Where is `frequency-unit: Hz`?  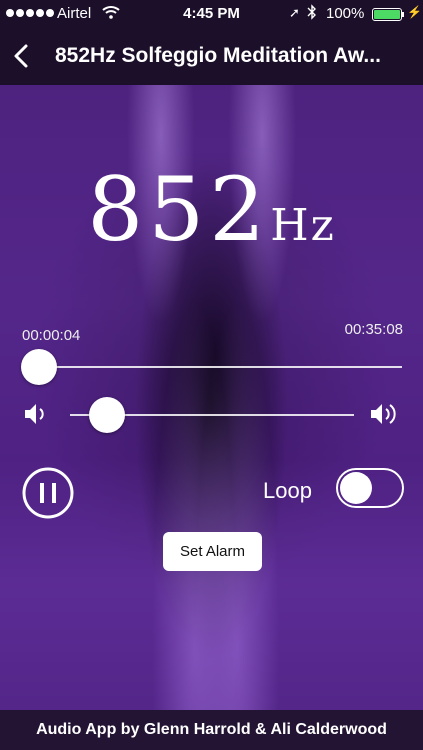
frequency-unit: Hz is located at coordinates (303, 225).